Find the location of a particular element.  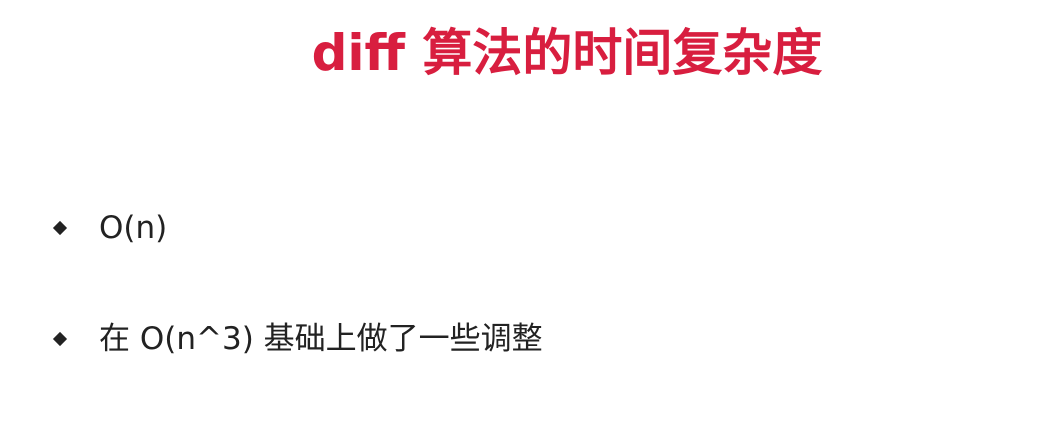

bullet-text: O(n) is located at coordinates (133, 228).